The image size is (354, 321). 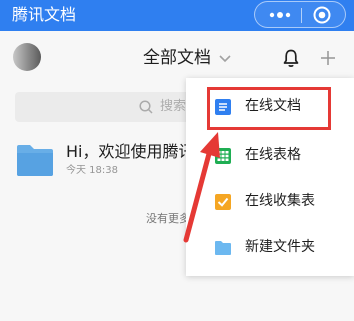 I want to click on top-bar: 腾讯文档, so click(x=177, y=15).